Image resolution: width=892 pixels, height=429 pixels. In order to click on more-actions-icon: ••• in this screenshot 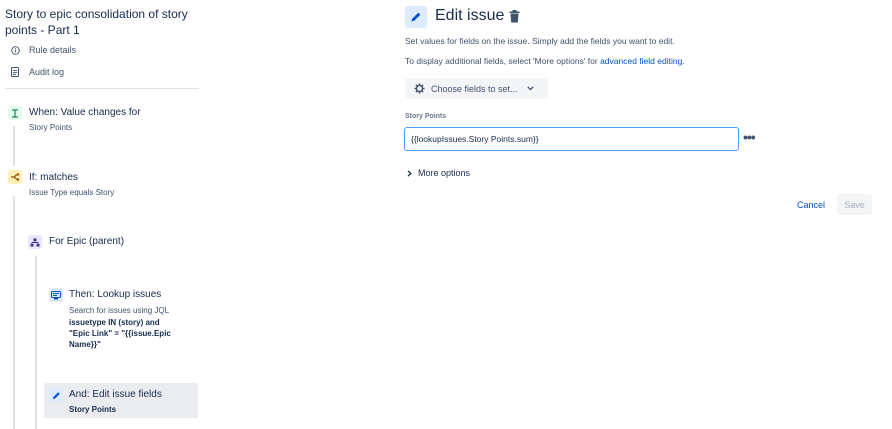, I will do `click(749, 137)`.